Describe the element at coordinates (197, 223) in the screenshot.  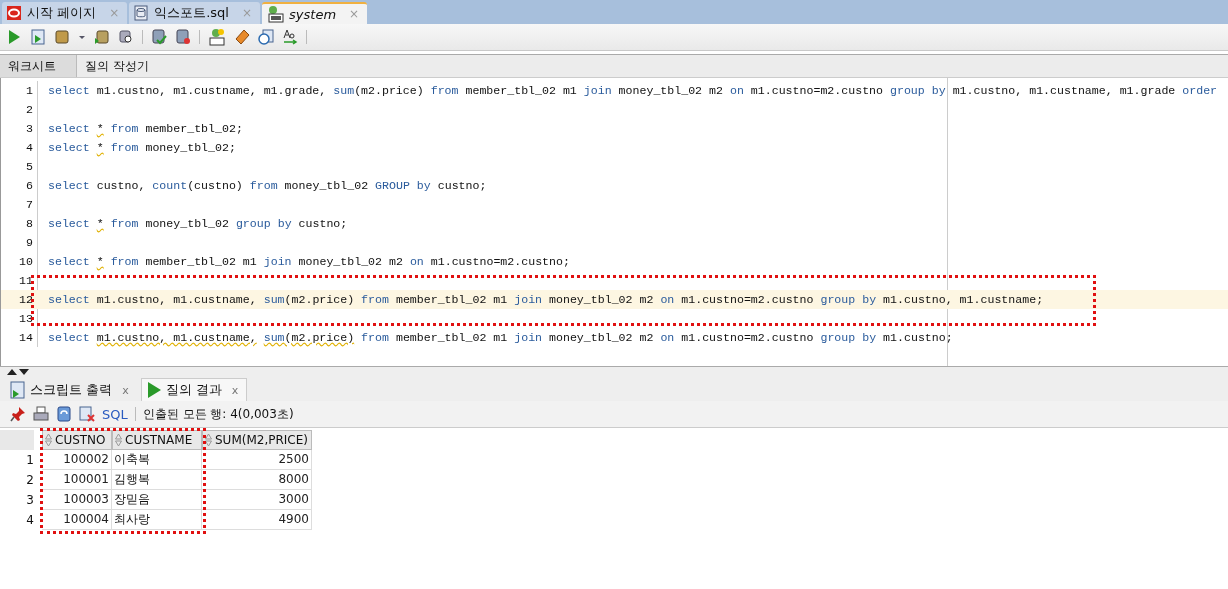
I see `code-line: select * from money_tbl_02 group by custno;` at that location.